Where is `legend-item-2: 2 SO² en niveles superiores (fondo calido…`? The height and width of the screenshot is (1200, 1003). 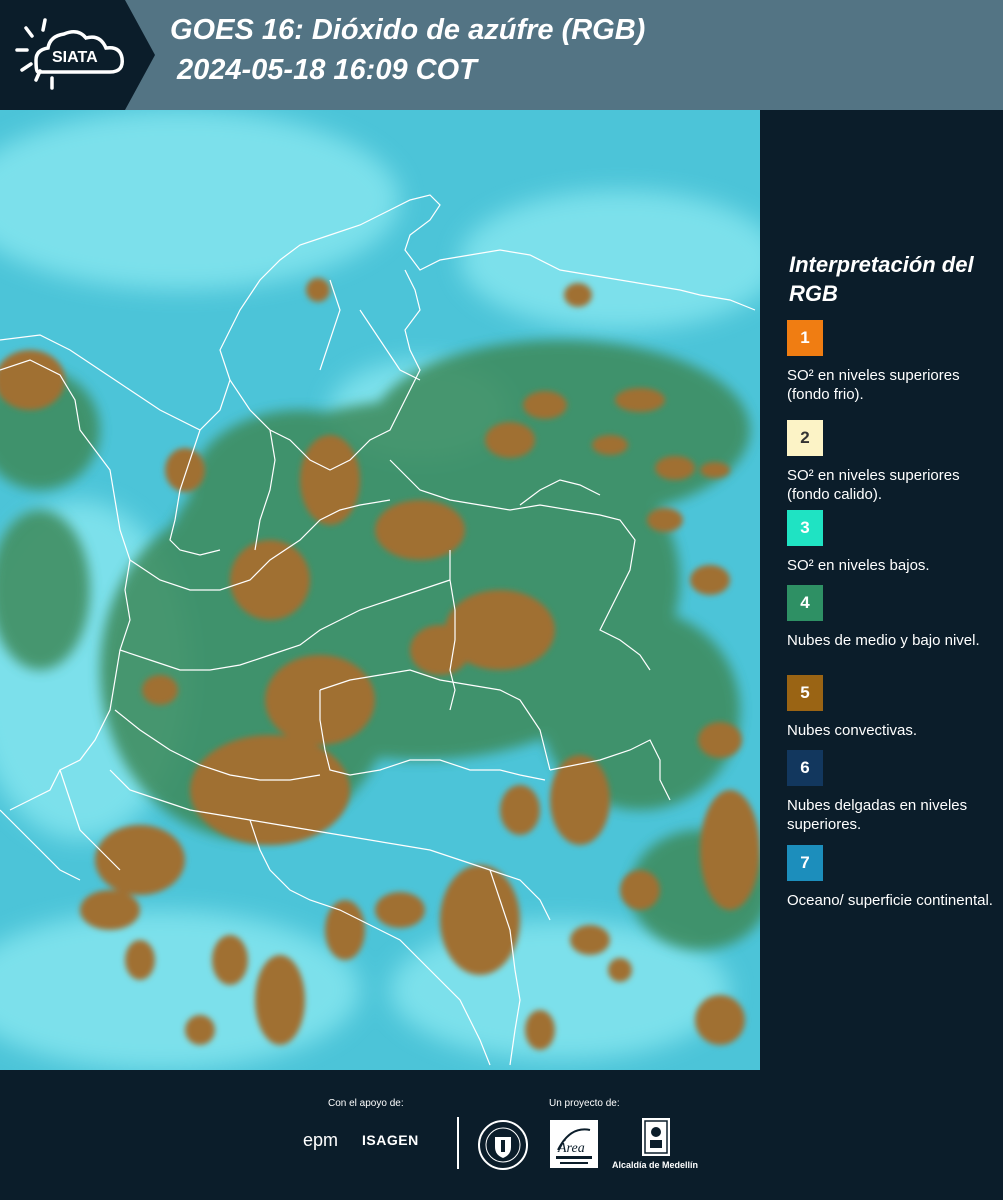 legend-item-2: 2 SO² en niveles superiores (fondo calido… is located at coordinates (892, 462).